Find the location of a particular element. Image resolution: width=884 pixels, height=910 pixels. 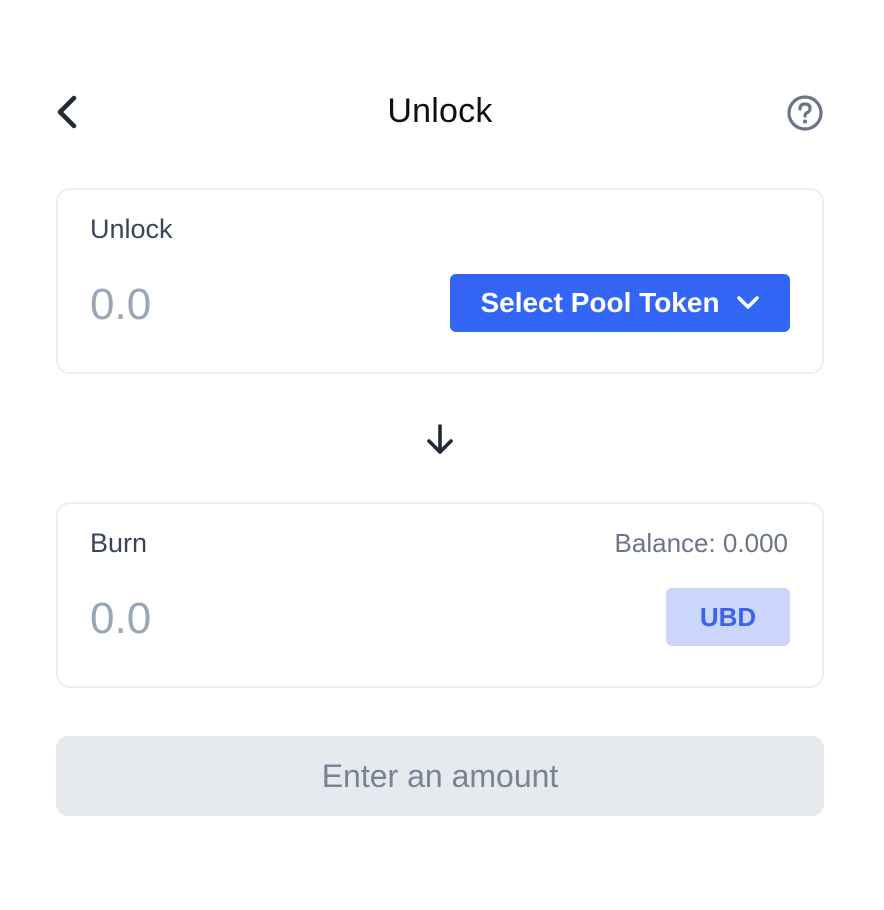

enter-amount-button: Enter an amount is located at coordinates (440, 776).